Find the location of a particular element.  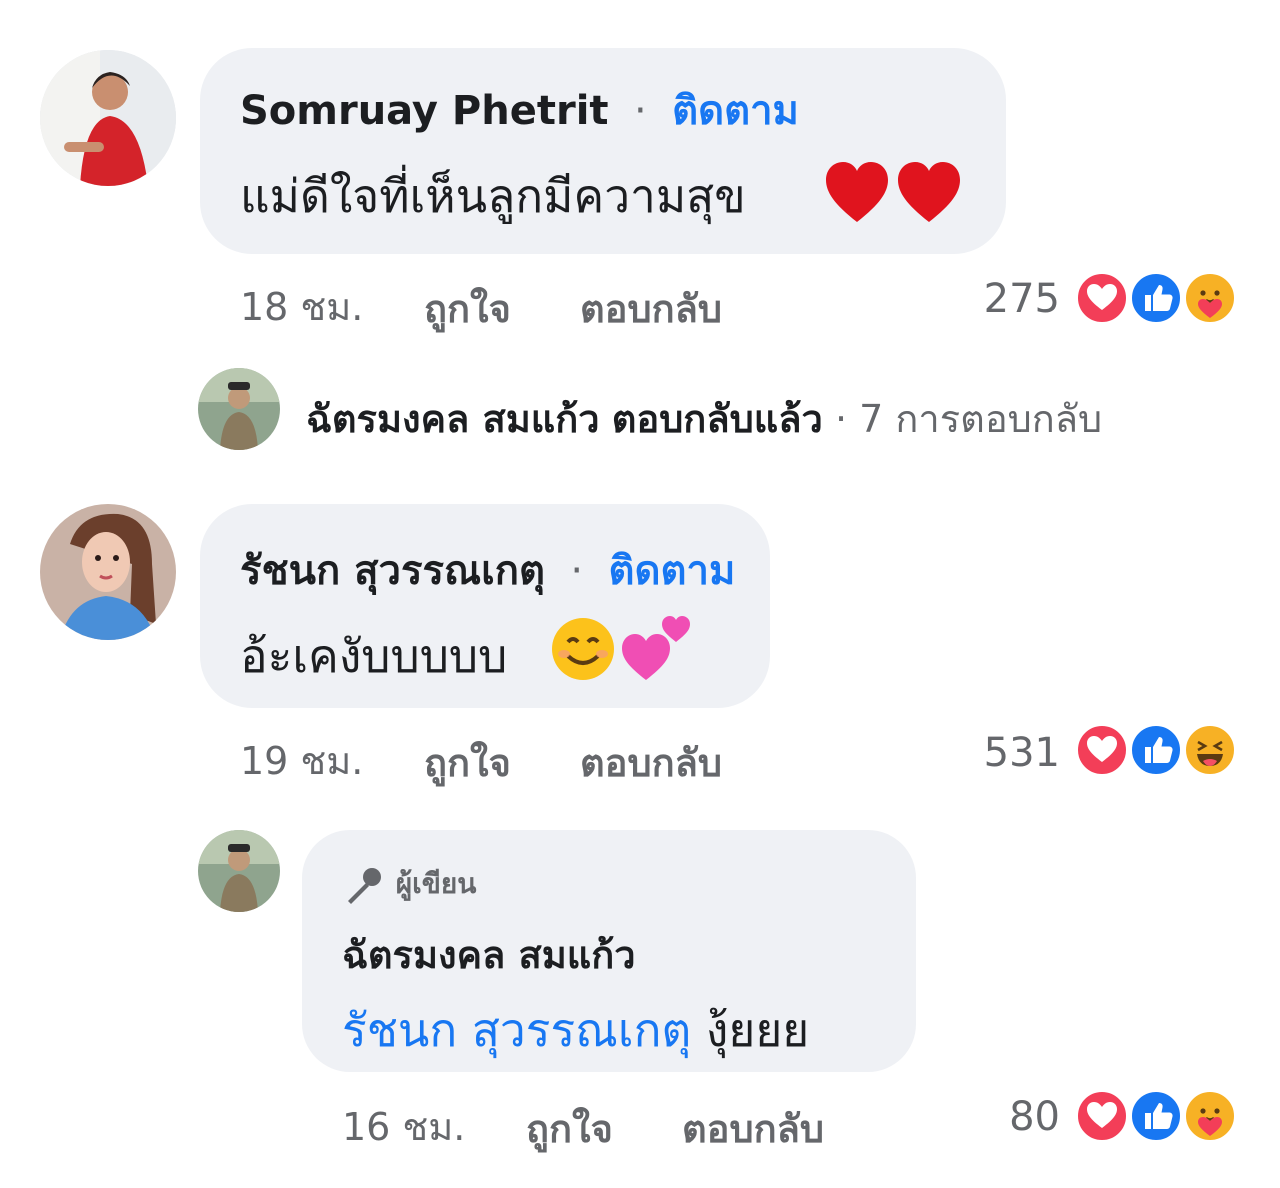

reaction-count: 80 is located at coordinates (1010, 1117).